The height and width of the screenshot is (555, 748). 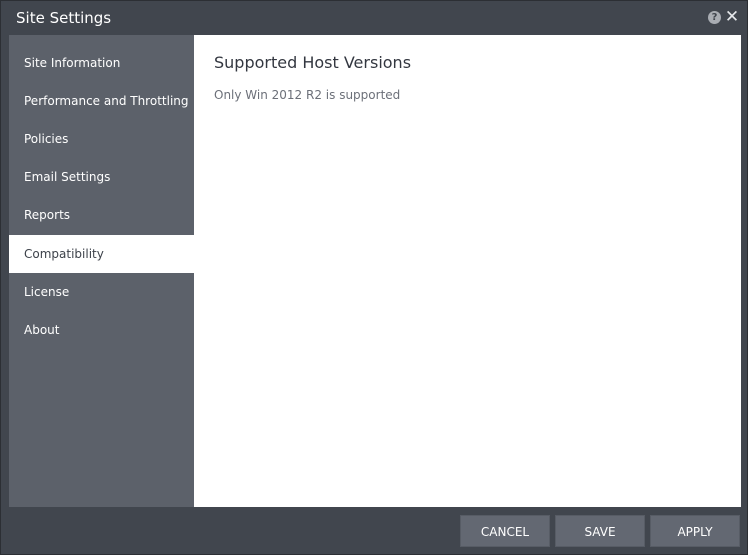 I want to click on cancel-button: CANCEL, so click(x=505, y=531).